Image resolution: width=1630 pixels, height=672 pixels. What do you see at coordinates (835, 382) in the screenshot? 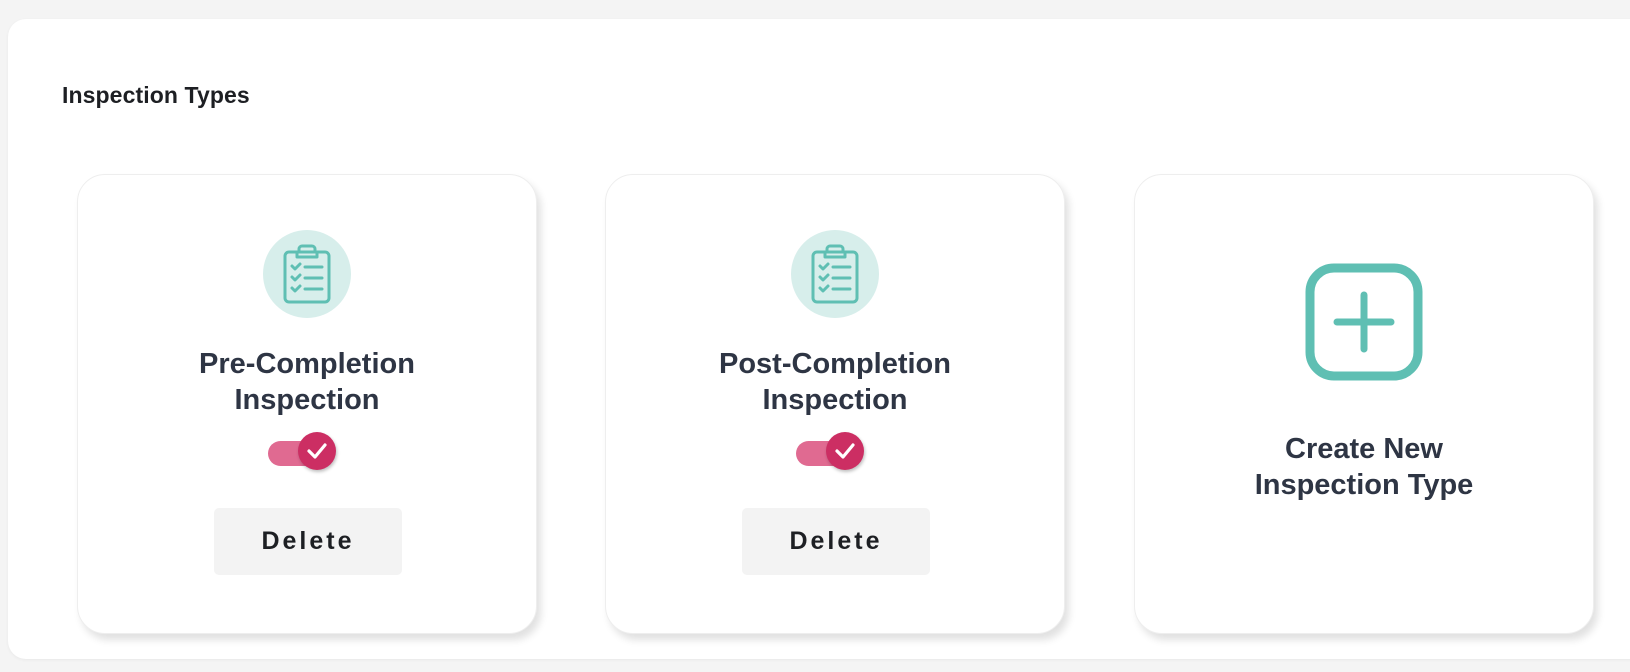
I see `card-title: Post-Completion Inspection` at bounding box center [835, 382].